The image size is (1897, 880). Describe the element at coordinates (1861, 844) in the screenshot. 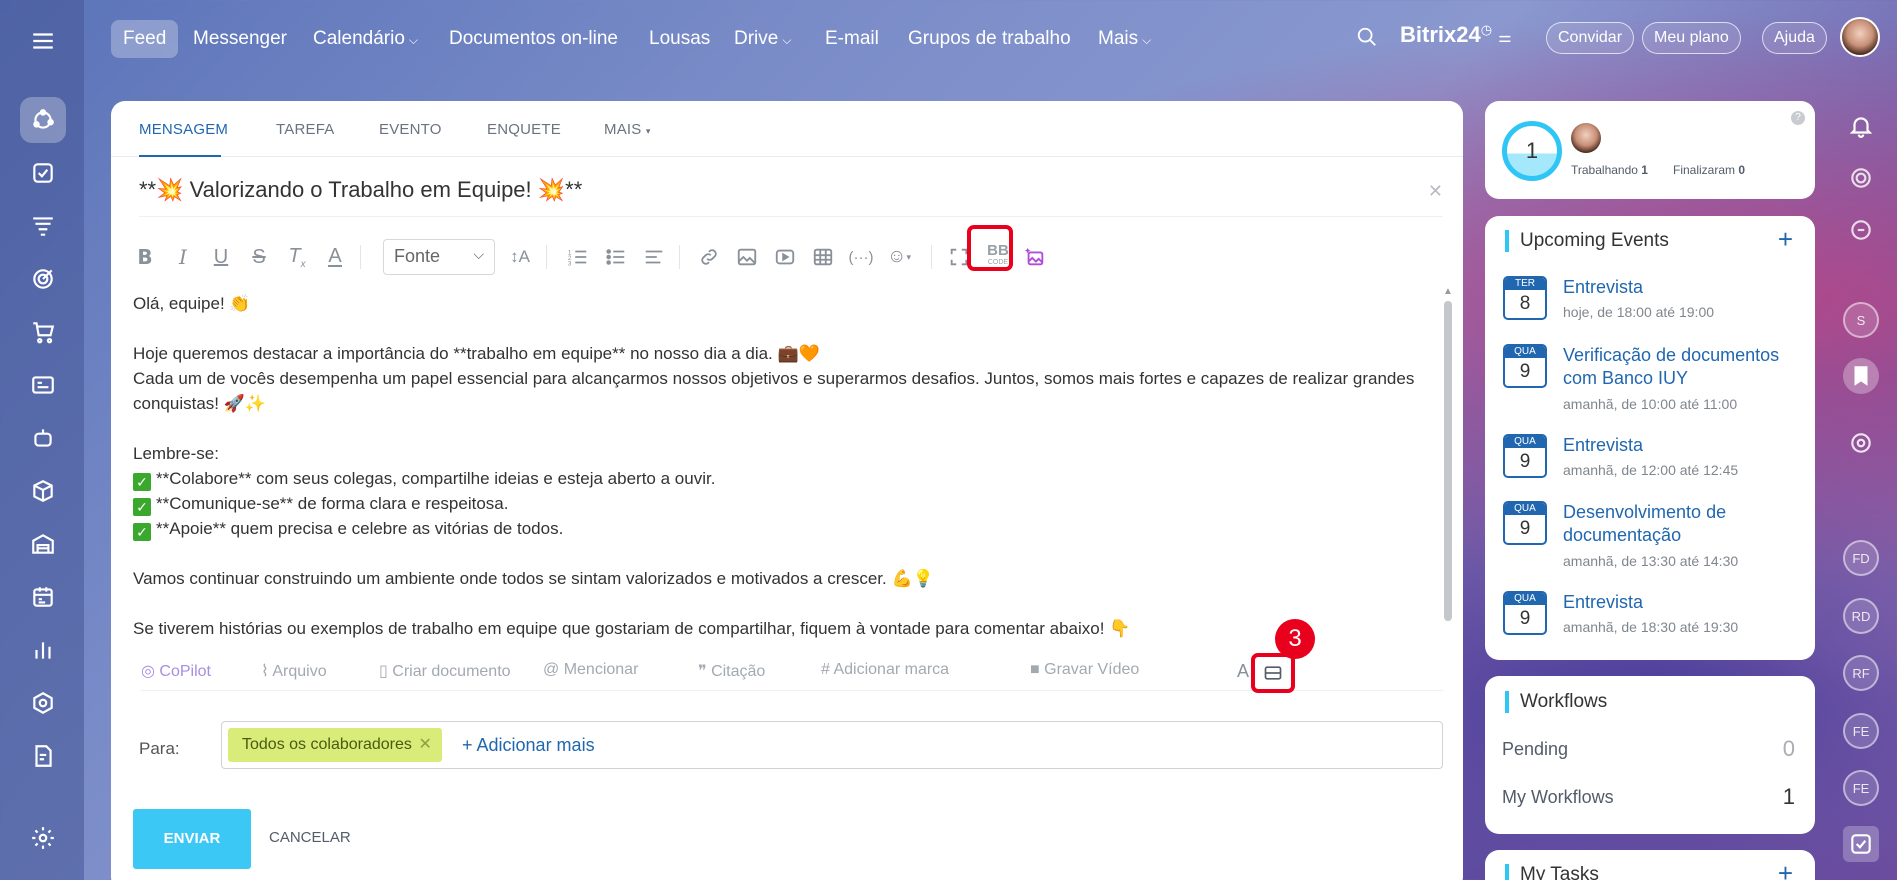

I see `task-check-icon` at that location.